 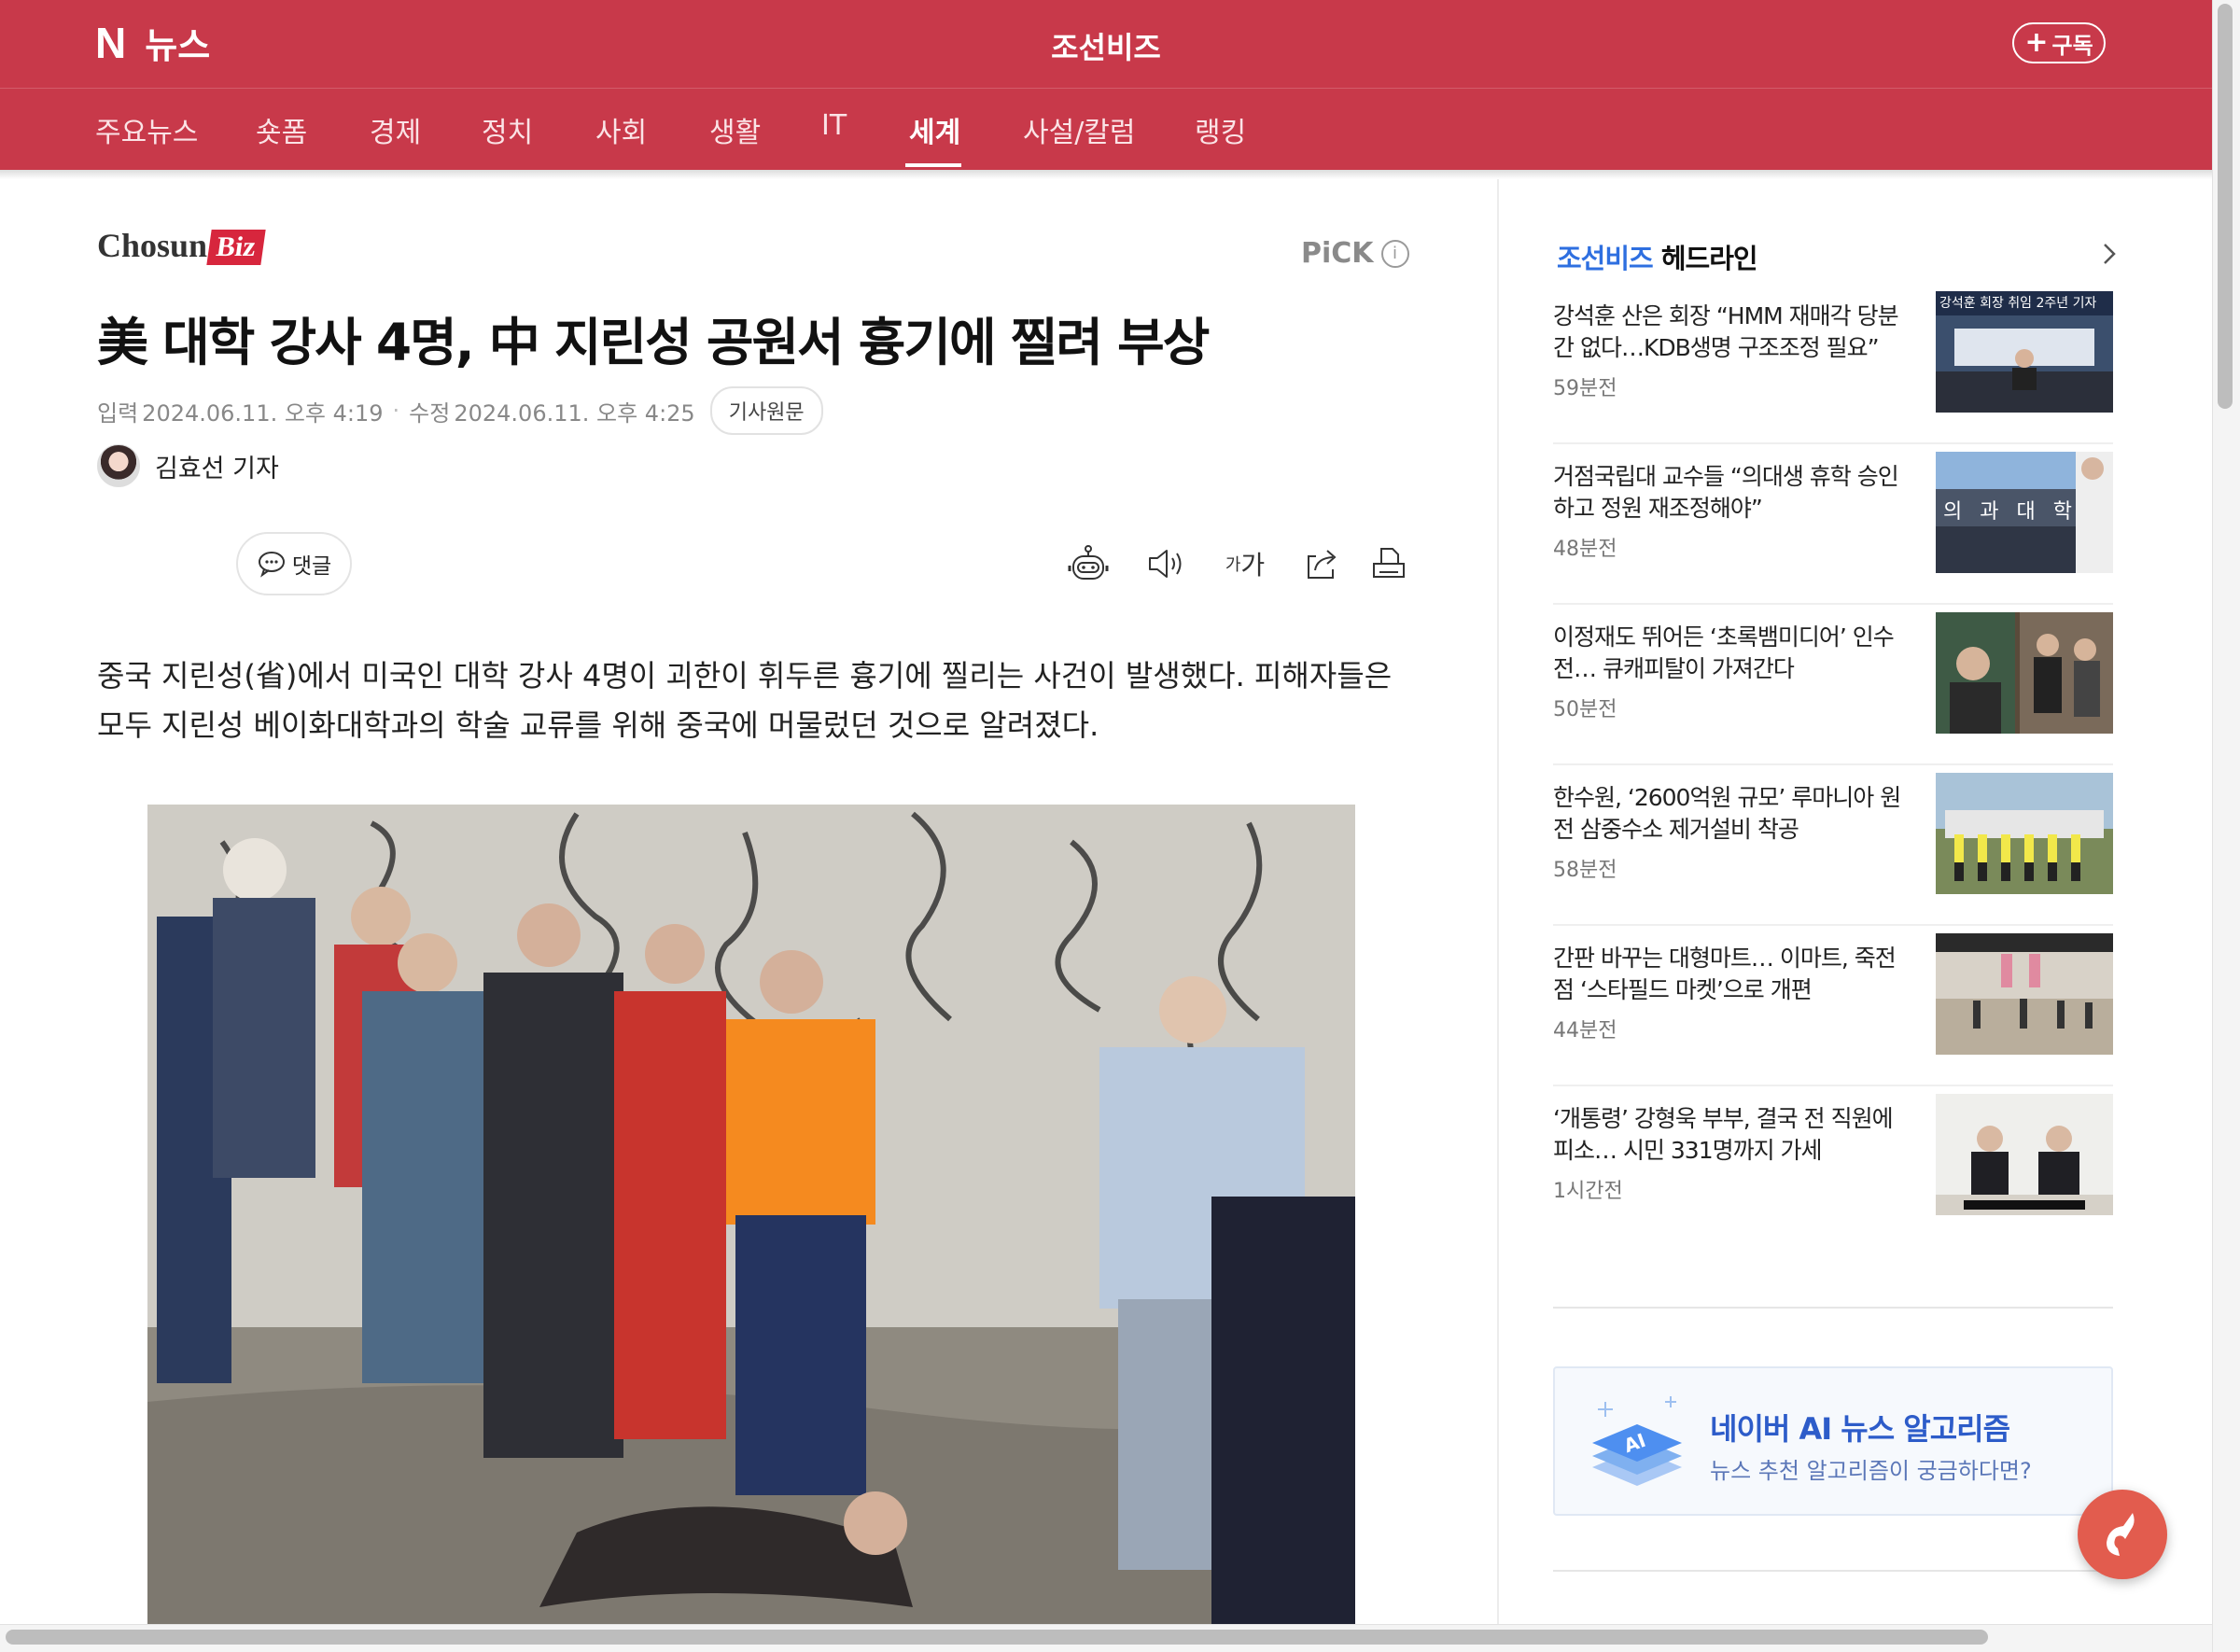 What do you see at coordinates (1585, 709) in the screenshot?
I see `headline-time: 50분전` at bounding box center [1585, 709].